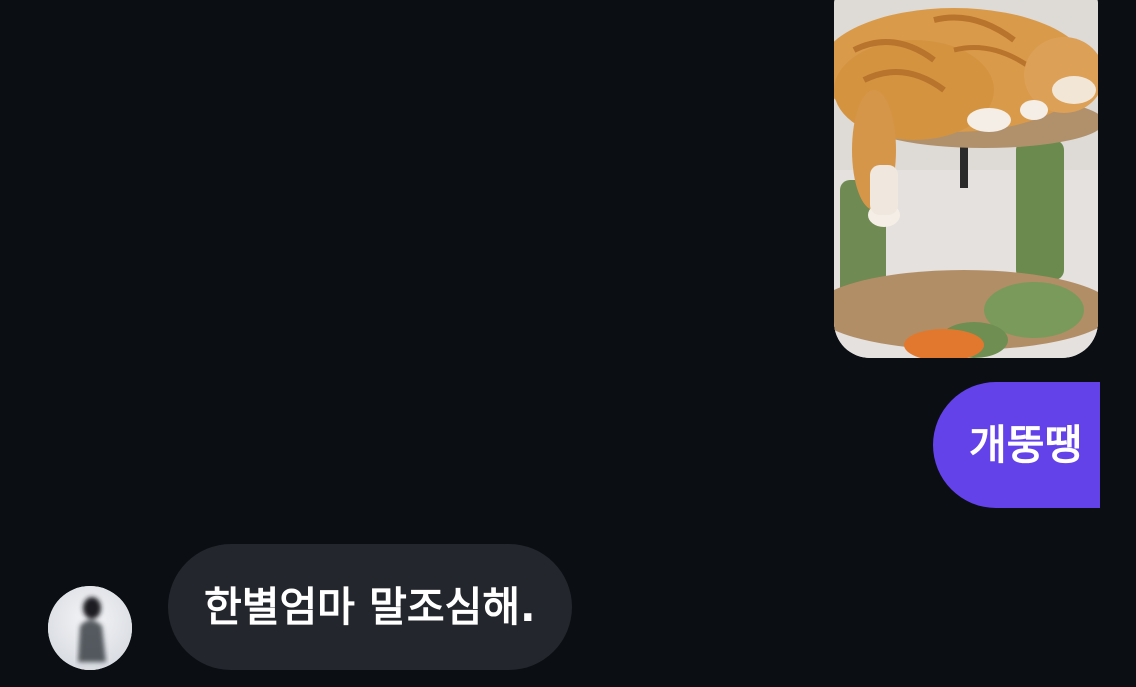 This screenshot has height=687, width=1136. I want to click on sender-avatar, so click(90, 628).